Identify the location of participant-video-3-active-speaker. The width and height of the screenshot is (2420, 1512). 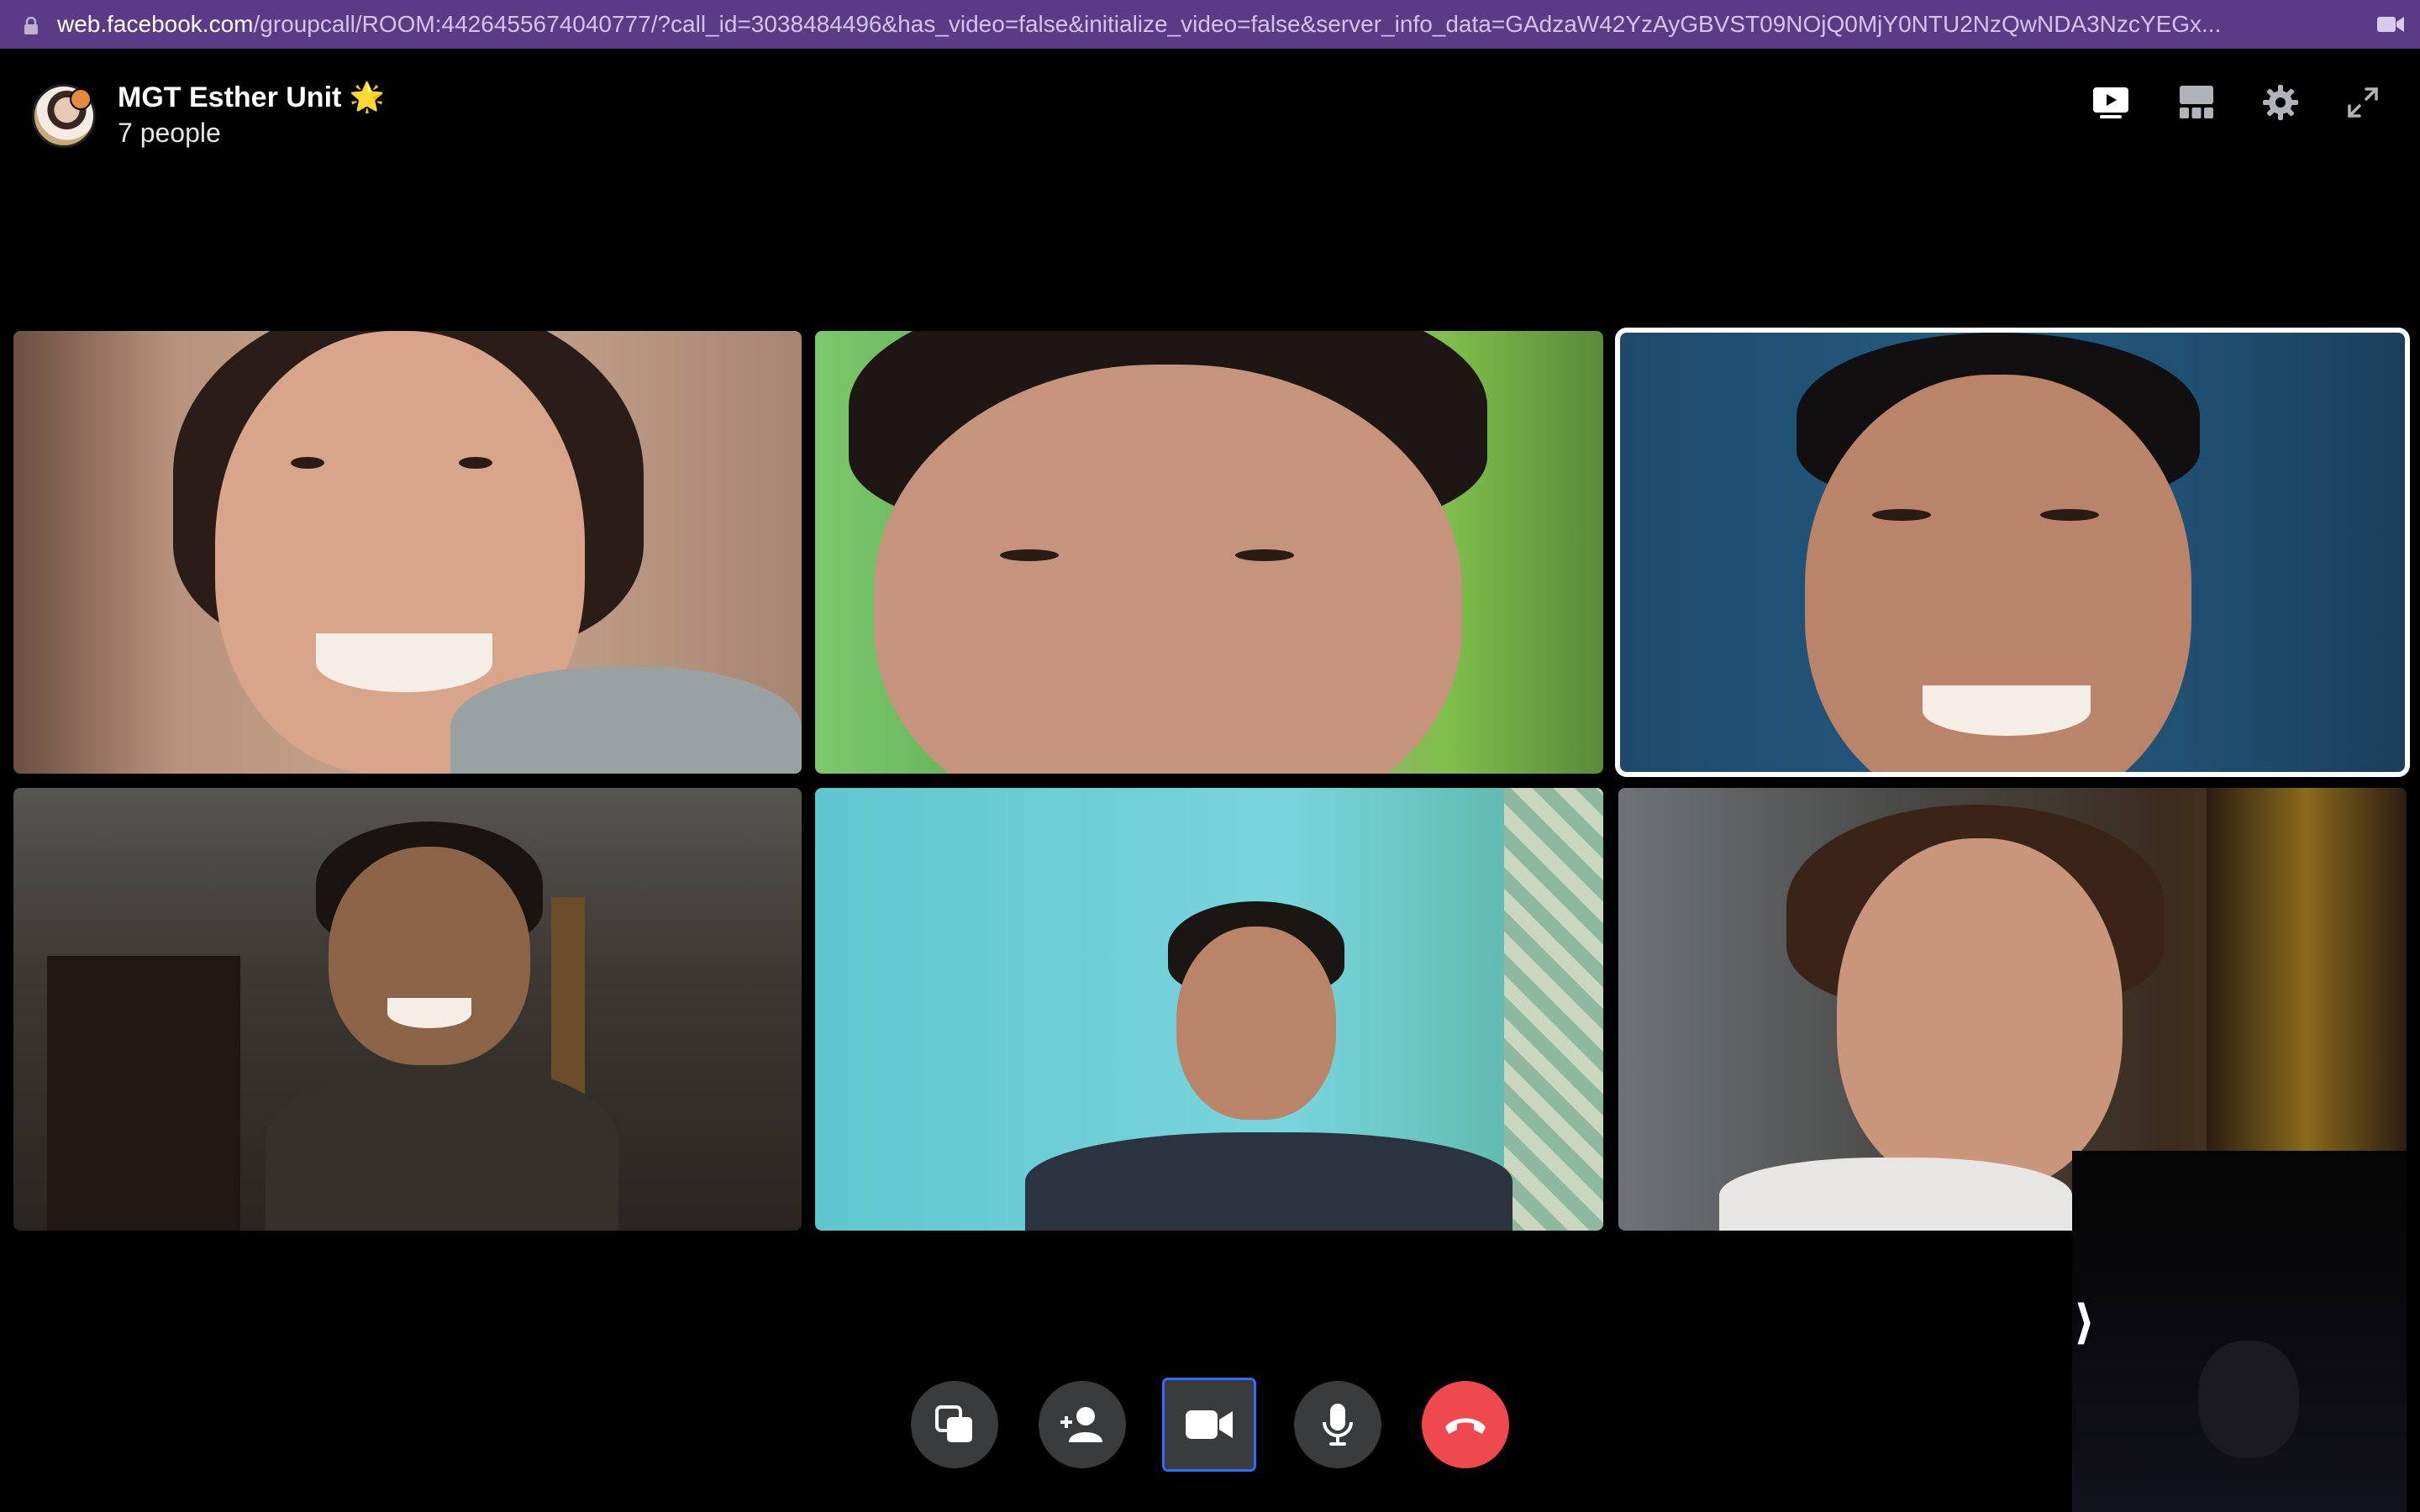
(2012, 552).